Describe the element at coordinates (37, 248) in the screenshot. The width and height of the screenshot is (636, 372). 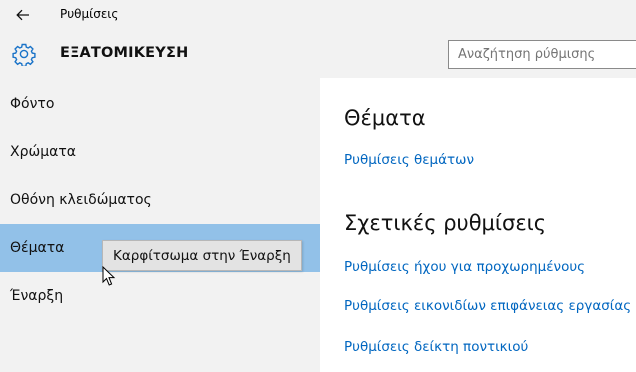
I see `sidebar-item-label: Θέματα` at that location.